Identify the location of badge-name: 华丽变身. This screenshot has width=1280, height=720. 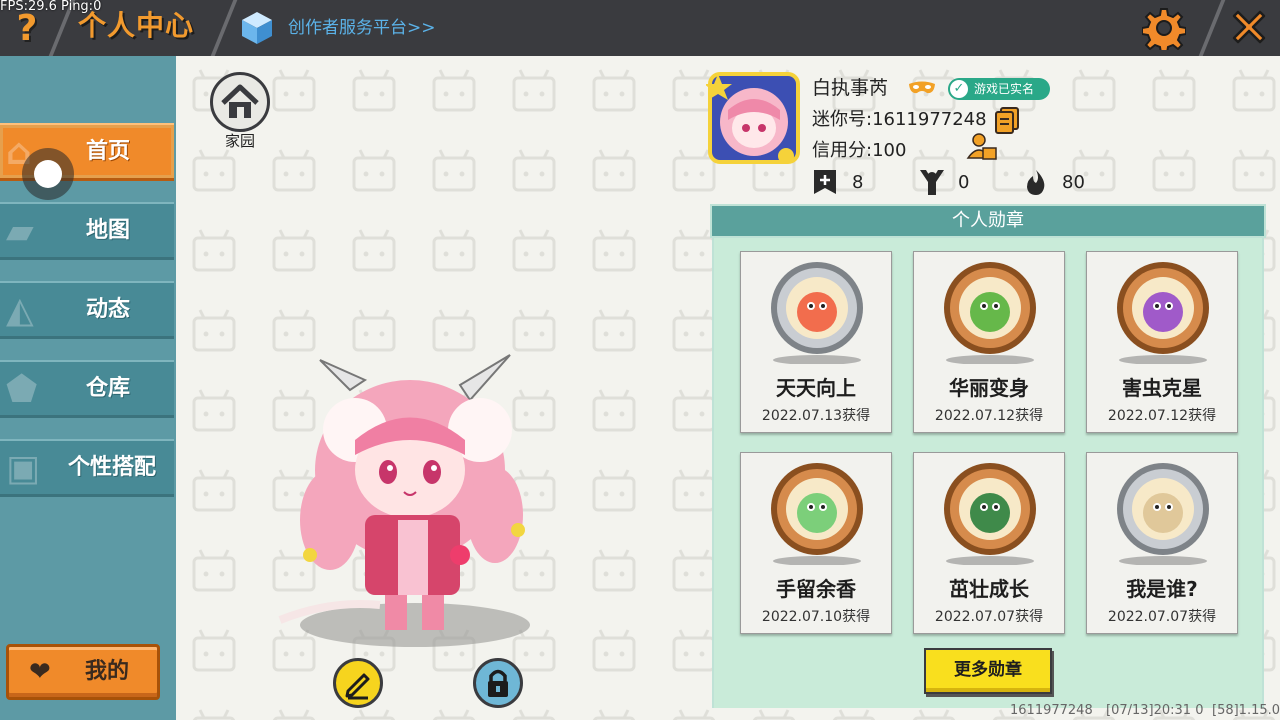
(989, 388).